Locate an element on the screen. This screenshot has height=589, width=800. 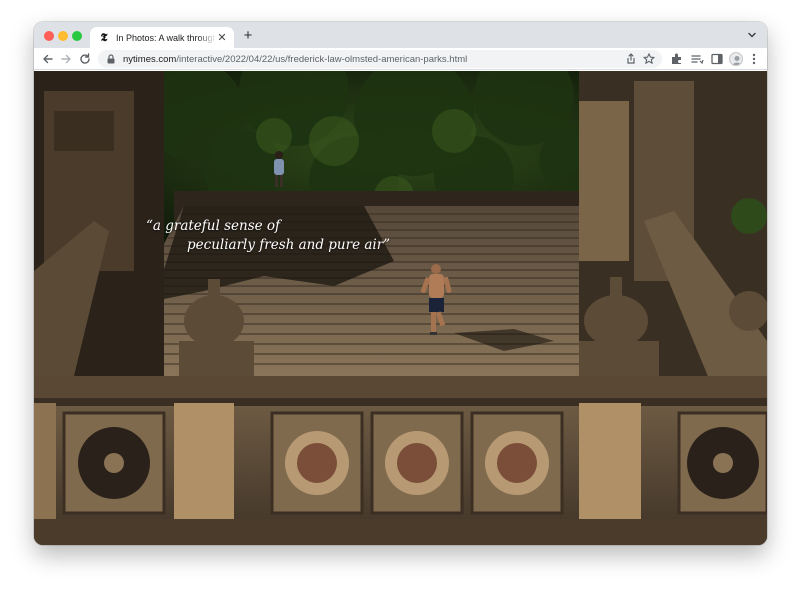
nyt-logo-icon: 𝕿 is located at coordinates (104, 37).